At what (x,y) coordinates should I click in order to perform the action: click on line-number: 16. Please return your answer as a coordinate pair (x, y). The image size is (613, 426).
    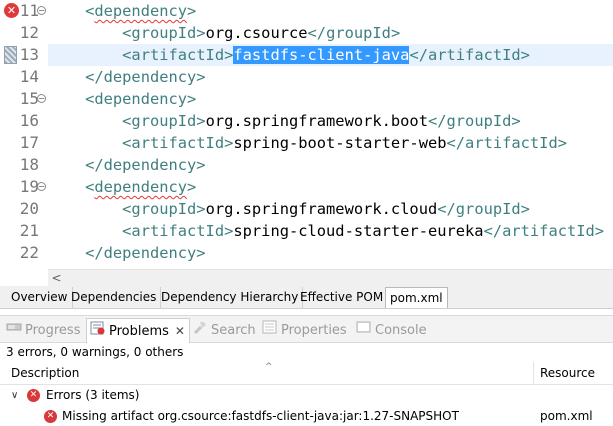
    Looking at the image, I should click on (29, 120).